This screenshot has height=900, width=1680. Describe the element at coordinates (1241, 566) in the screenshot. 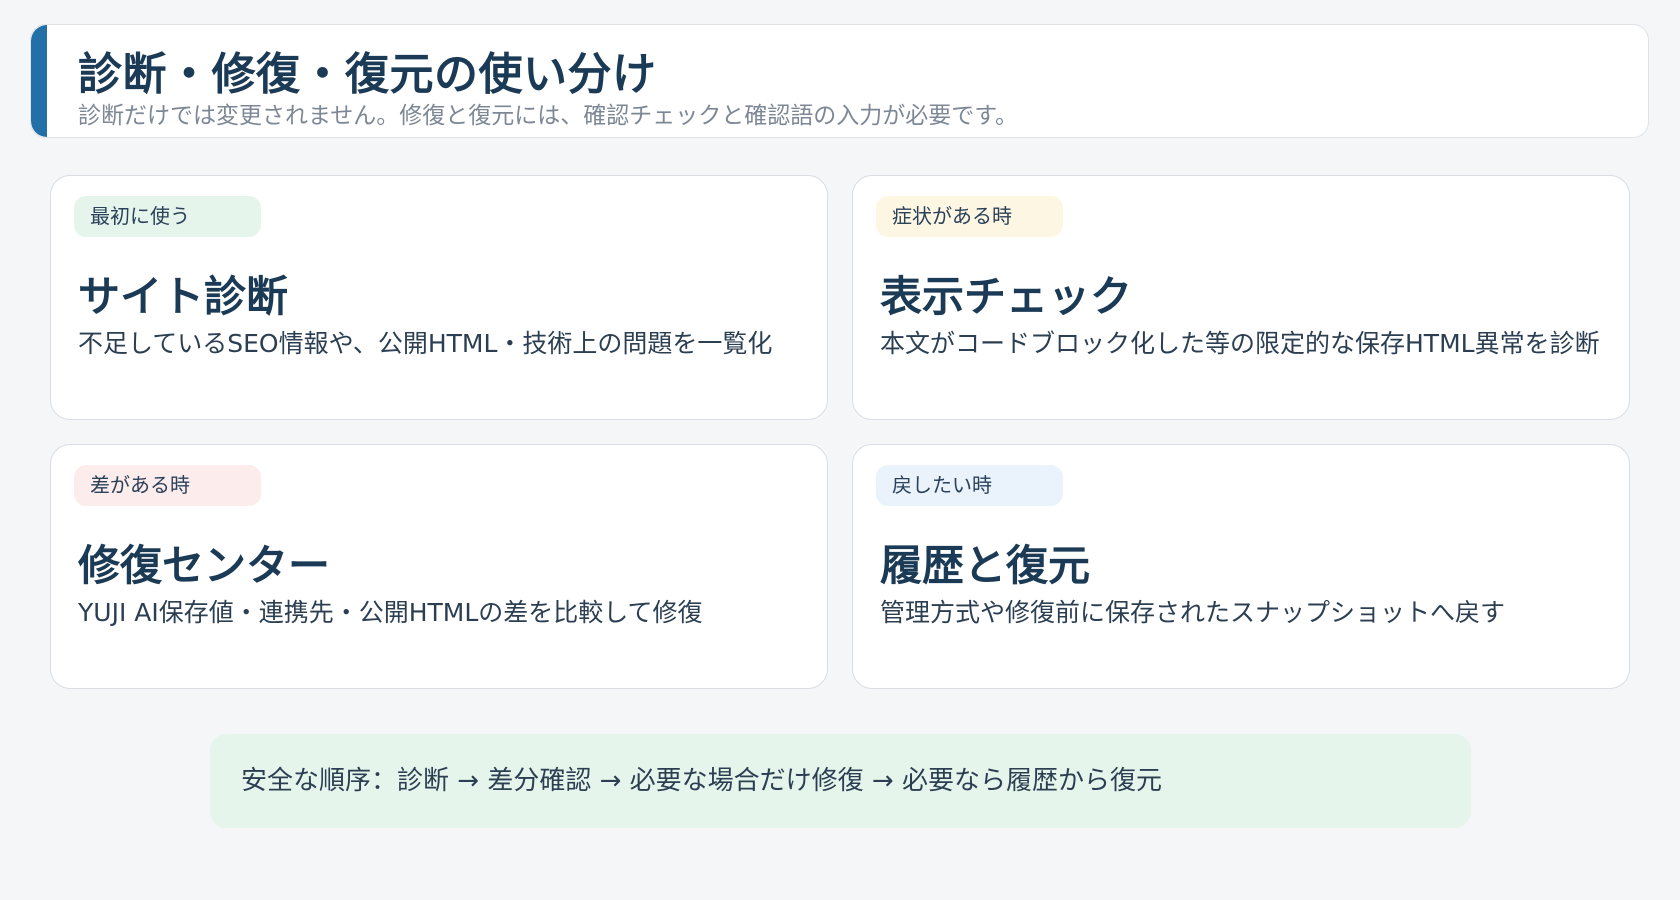

I see `card-history-restore: 戻したい時 履歴と復元 管理方式や修復前に保存されたスナップショットへ戻す` at that location.